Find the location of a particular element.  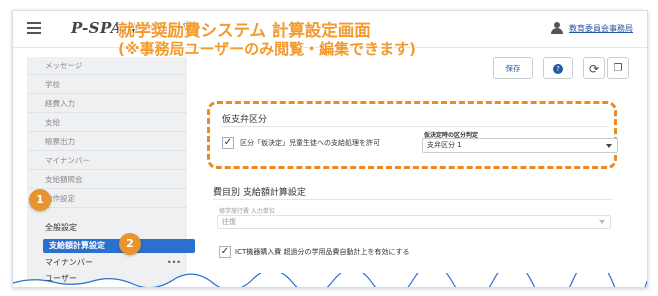

sidebar-item-payment-inquiry: 支給額照会 is located at coordinates (107, 180).